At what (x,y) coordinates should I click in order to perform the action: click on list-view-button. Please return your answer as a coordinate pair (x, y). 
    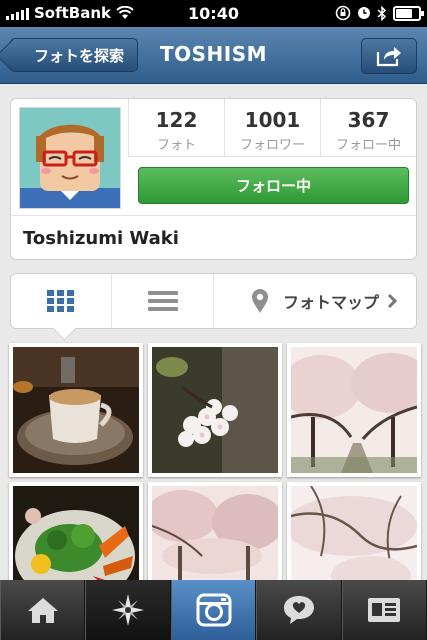
    Looking at the image, I should click on (163, 301).